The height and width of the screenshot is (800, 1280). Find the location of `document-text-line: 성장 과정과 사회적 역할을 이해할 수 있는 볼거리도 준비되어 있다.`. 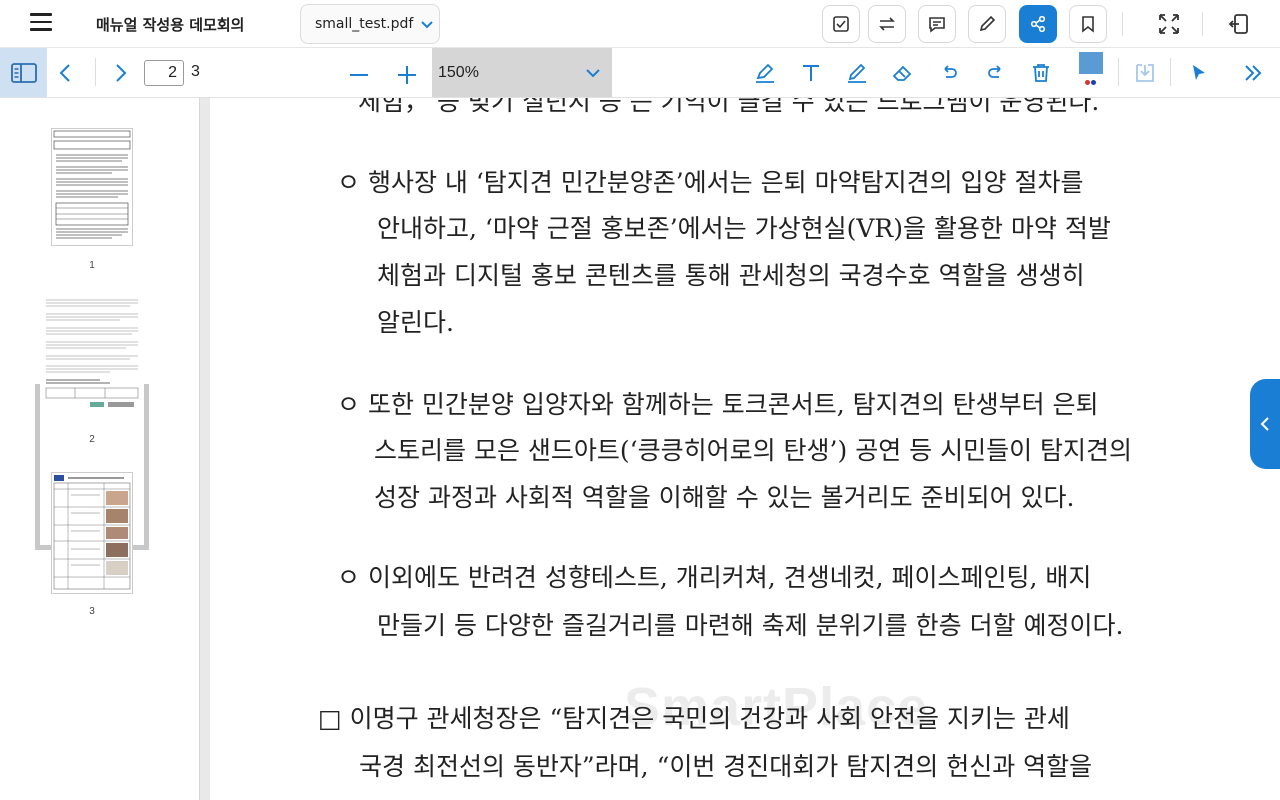

document-text-line: 성장 과정과 사회적 역할을 이해할 수 있는 볼거리도 준비되어 있다. is located at coordinates (724, 497).